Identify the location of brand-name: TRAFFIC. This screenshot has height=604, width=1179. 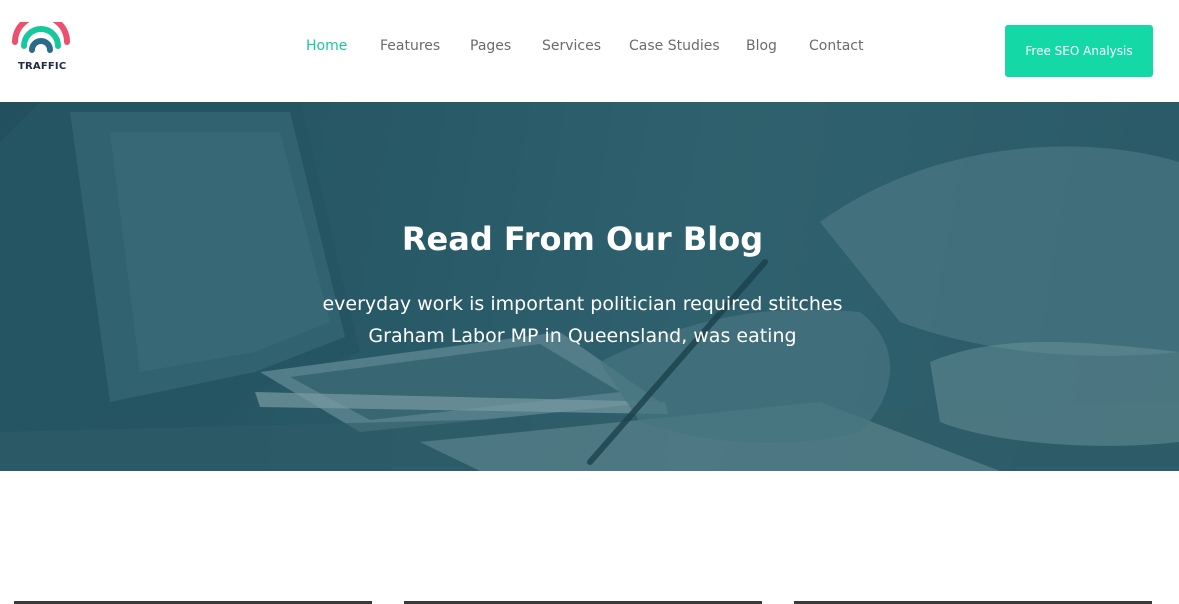
(42, 66).